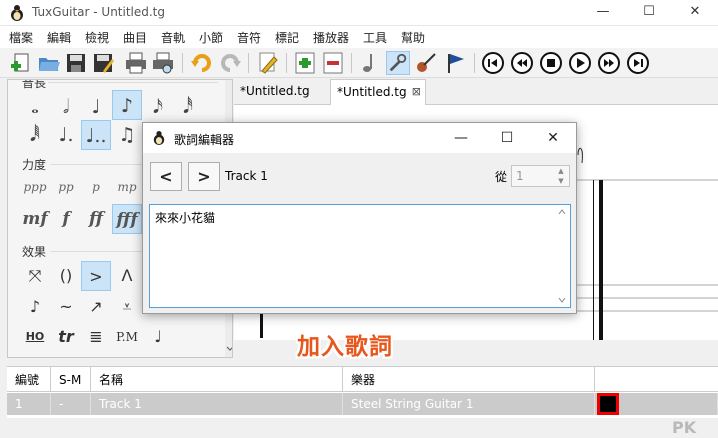  Describe the element at coordinates (127, 187) in the screenshot. I see `dynamic-mp-button: mp` at that location.